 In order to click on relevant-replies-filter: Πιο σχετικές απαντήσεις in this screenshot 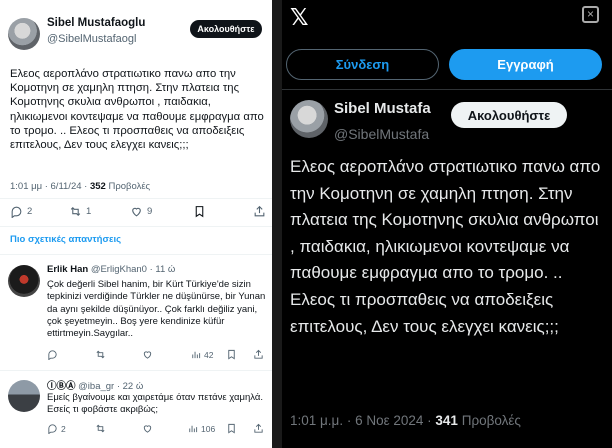, I will do `click(65, 239)`.